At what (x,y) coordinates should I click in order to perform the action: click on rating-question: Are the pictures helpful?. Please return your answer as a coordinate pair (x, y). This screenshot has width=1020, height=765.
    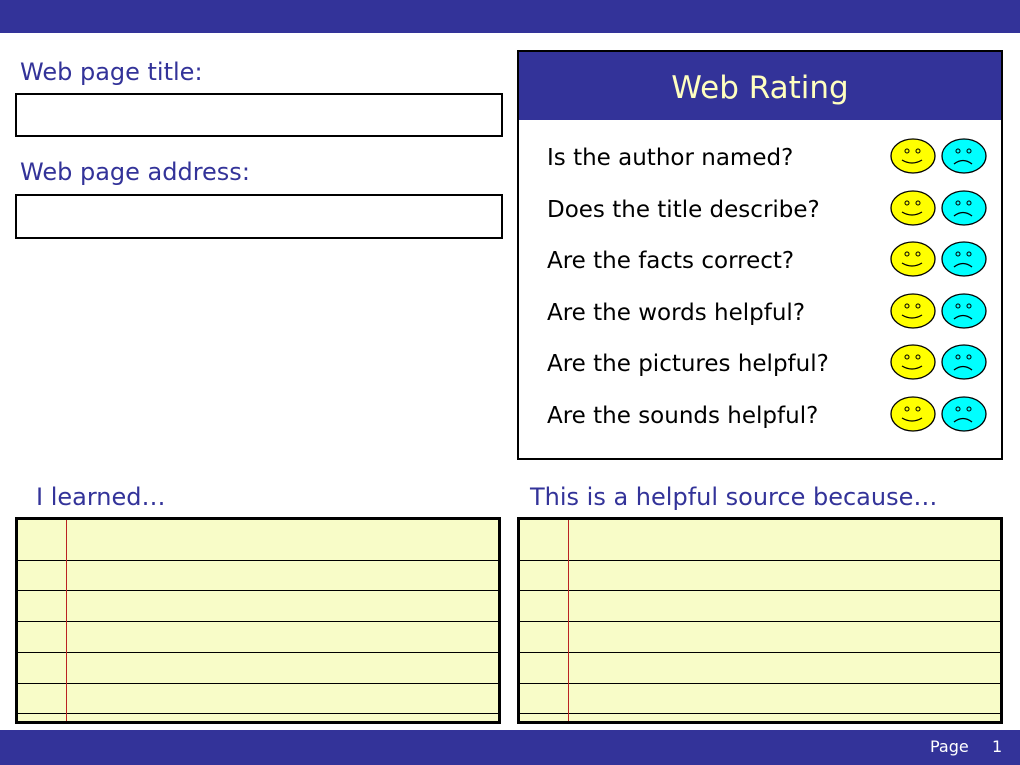
    Looking at the image, I should click on (688, 364).